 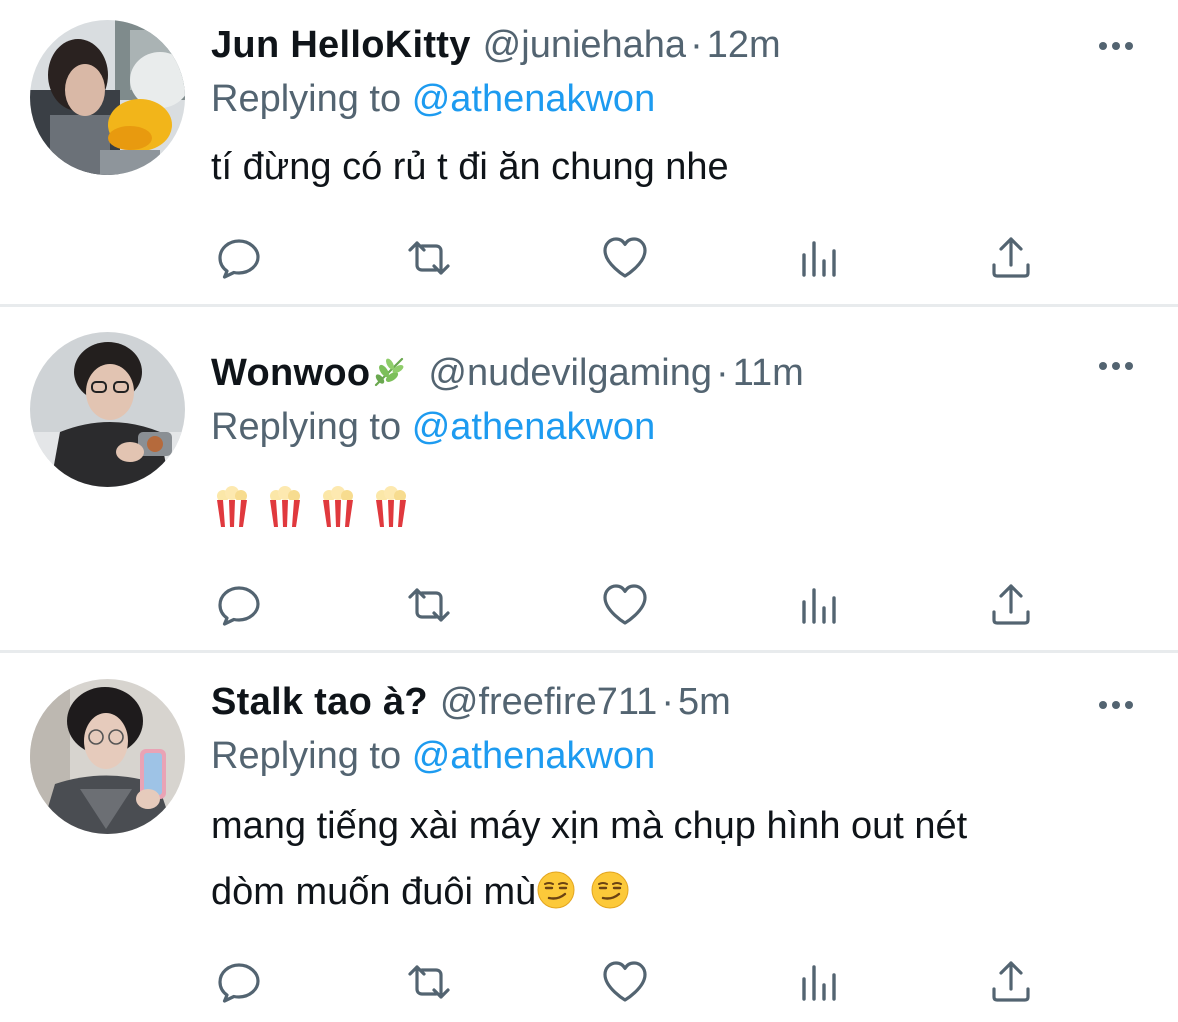 I want to click on handle: @juniehaha, so click(x=584, y=45).